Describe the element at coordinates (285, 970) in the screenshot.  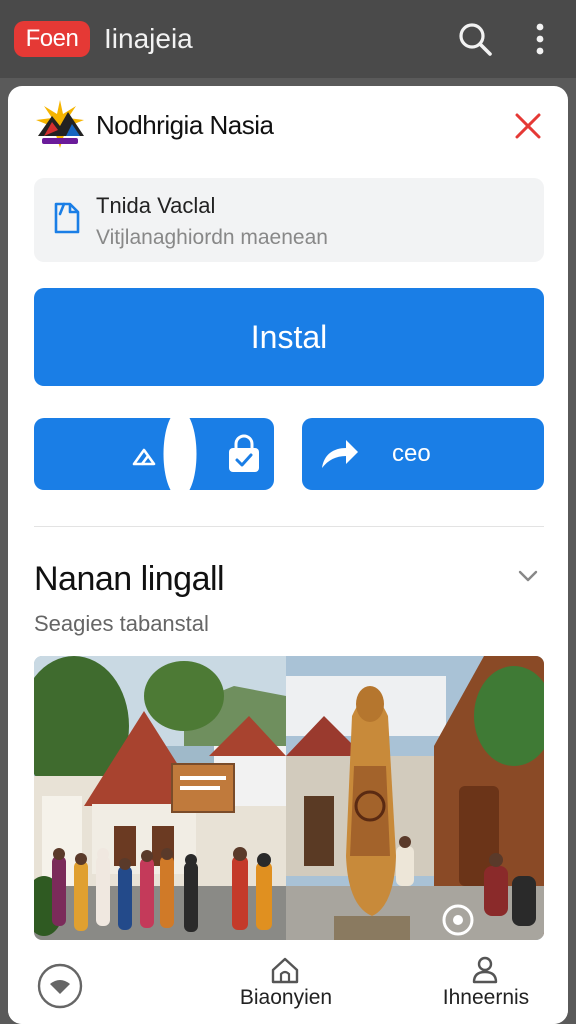
I see `home-icon` at that location.